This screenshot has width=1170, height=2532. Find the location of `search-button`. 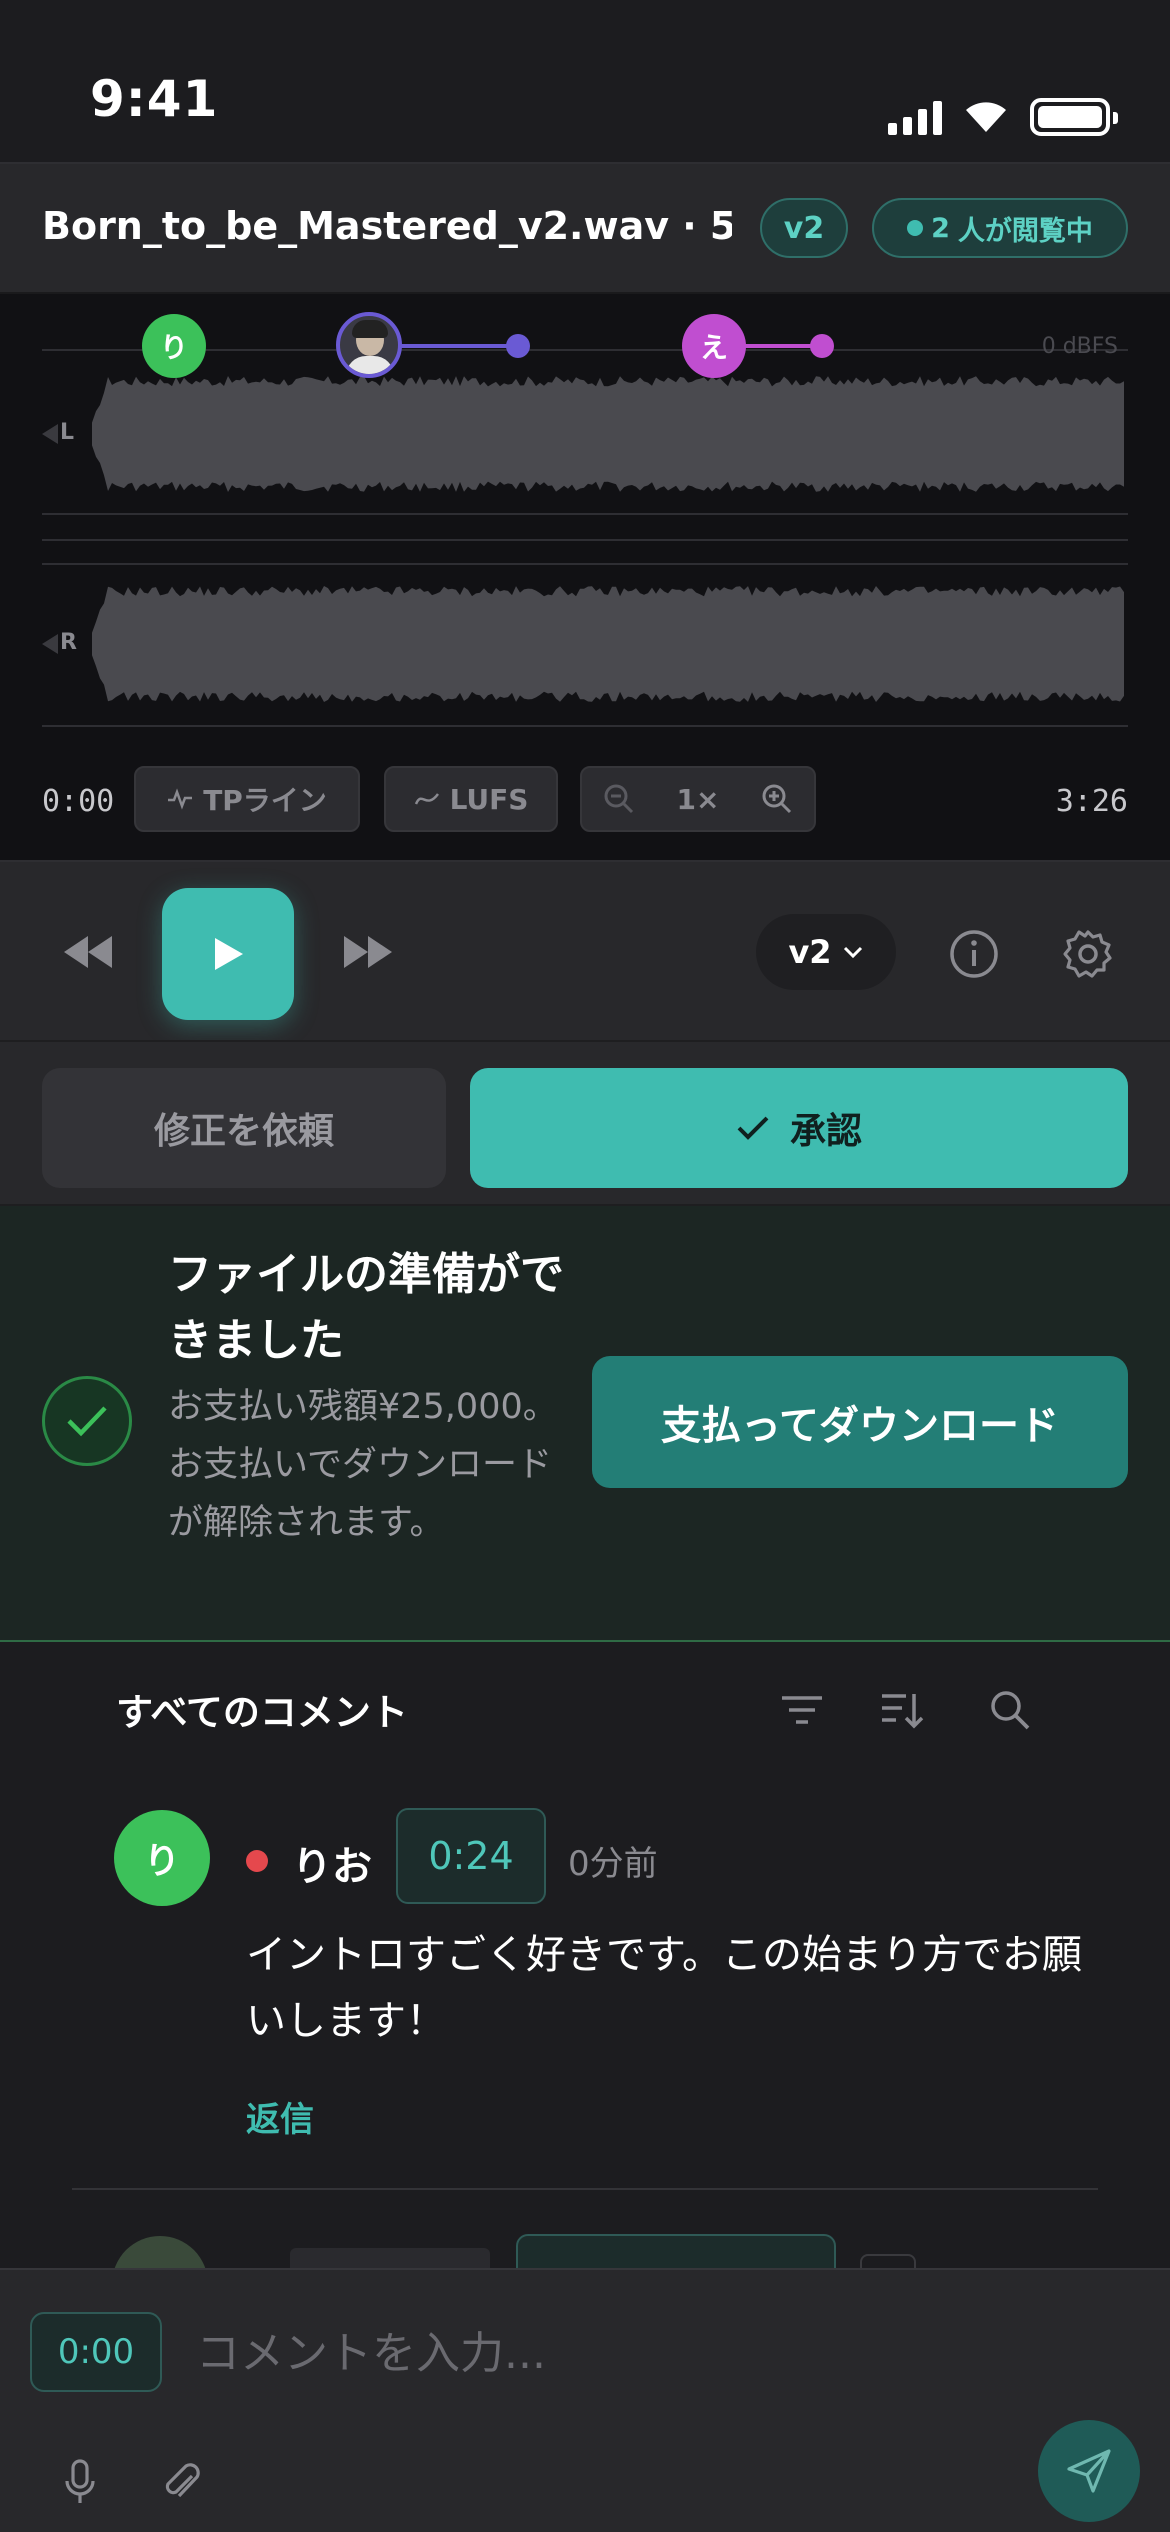

search-button is located at coordinates (1010, 1710).